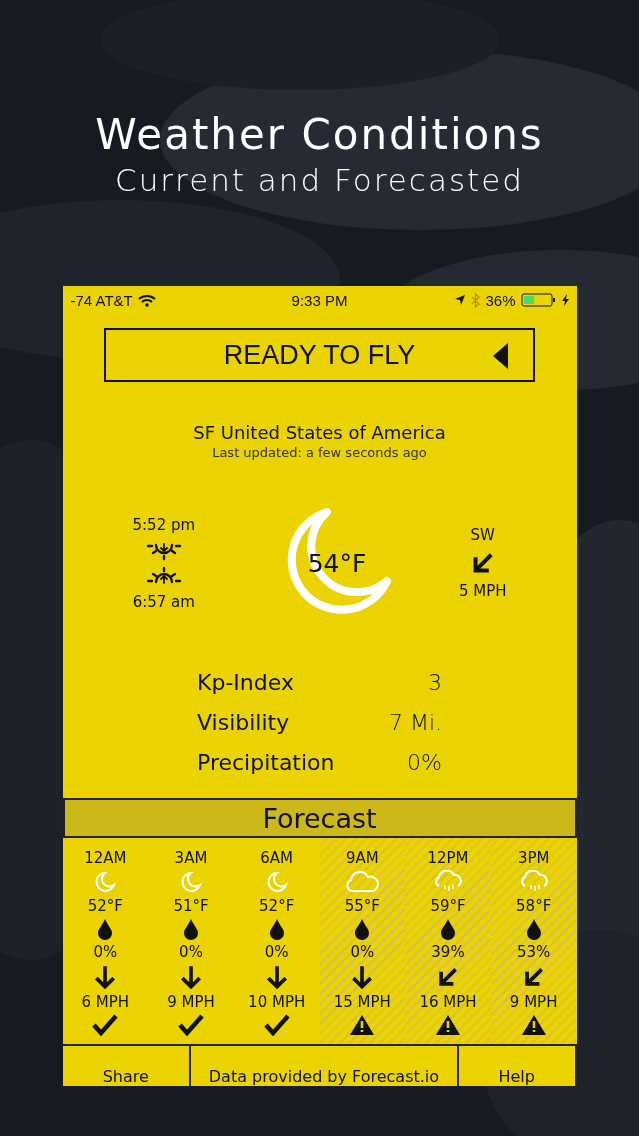 The height and width of the screenshot is (1136, 639). What do you see at coordinates (460, 300) in the screenshot?
I see `location-arrow-icon` at bounding box center [460, 300].